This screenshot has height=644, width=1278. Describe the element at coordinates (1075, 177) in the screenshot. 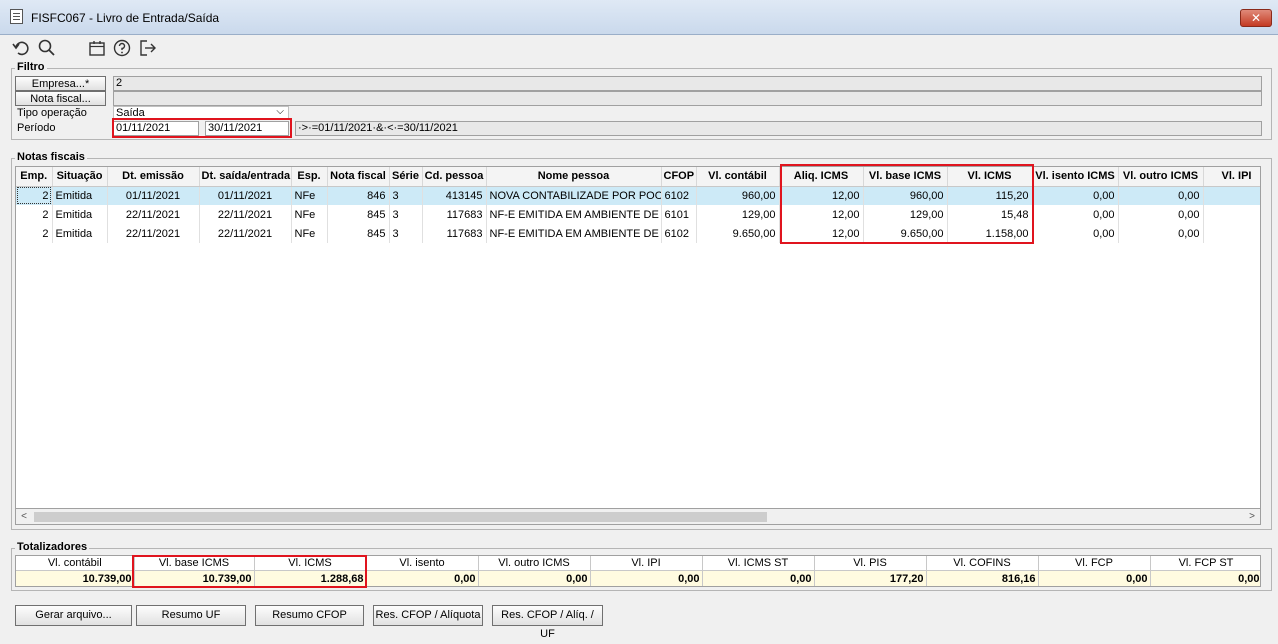

I see `col-header: Vl. isento ICMS` at that location.